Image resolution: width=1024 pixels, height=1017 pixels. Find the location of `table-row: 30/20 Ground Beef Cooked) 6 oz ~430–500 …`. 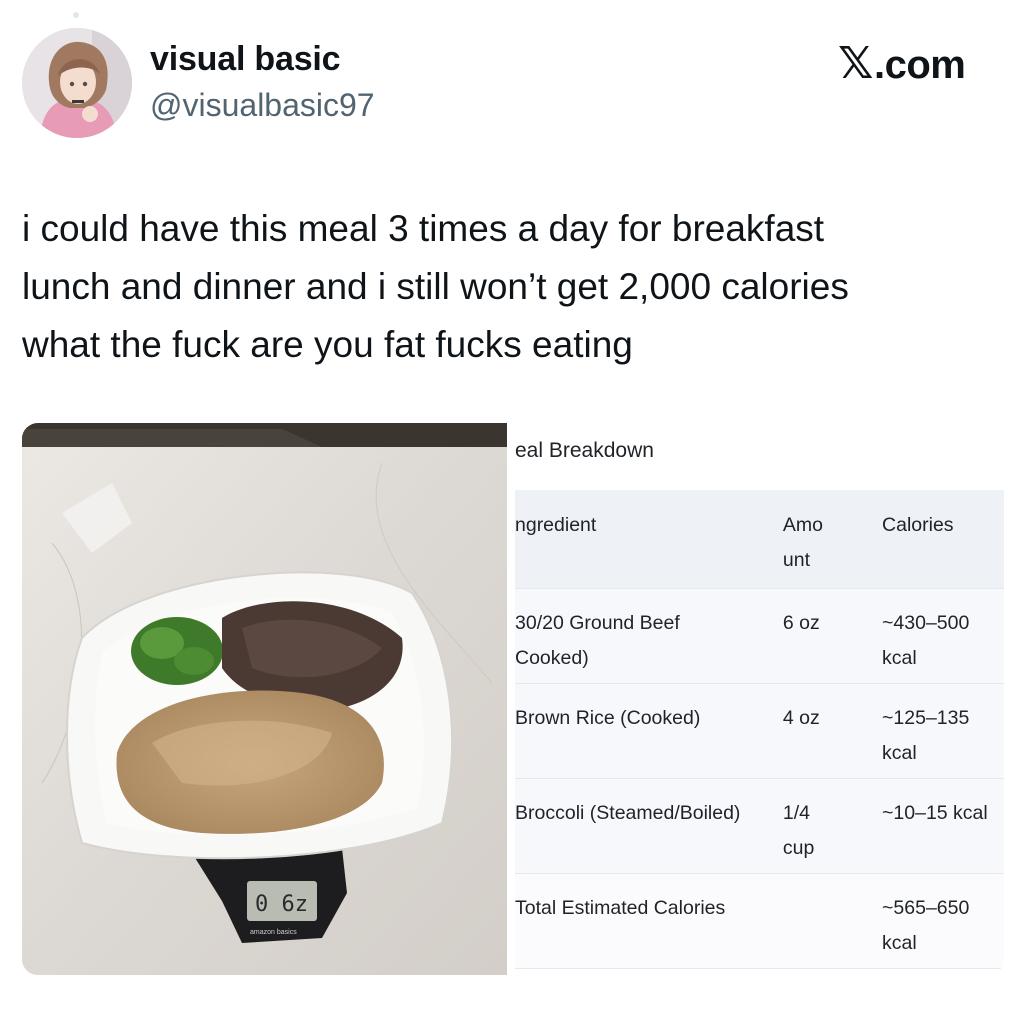

table-row: 30/20 Ground Beef Cooked) 6 oz ~430–500 … is located at coordinates (759, 636).